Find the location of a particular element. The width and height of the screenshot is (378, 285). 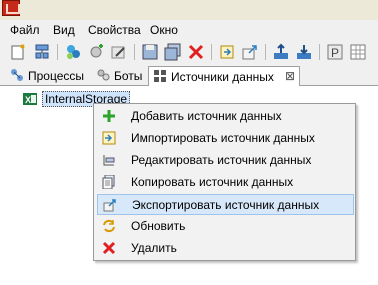

title-bar is located at coordinates (189, 10).